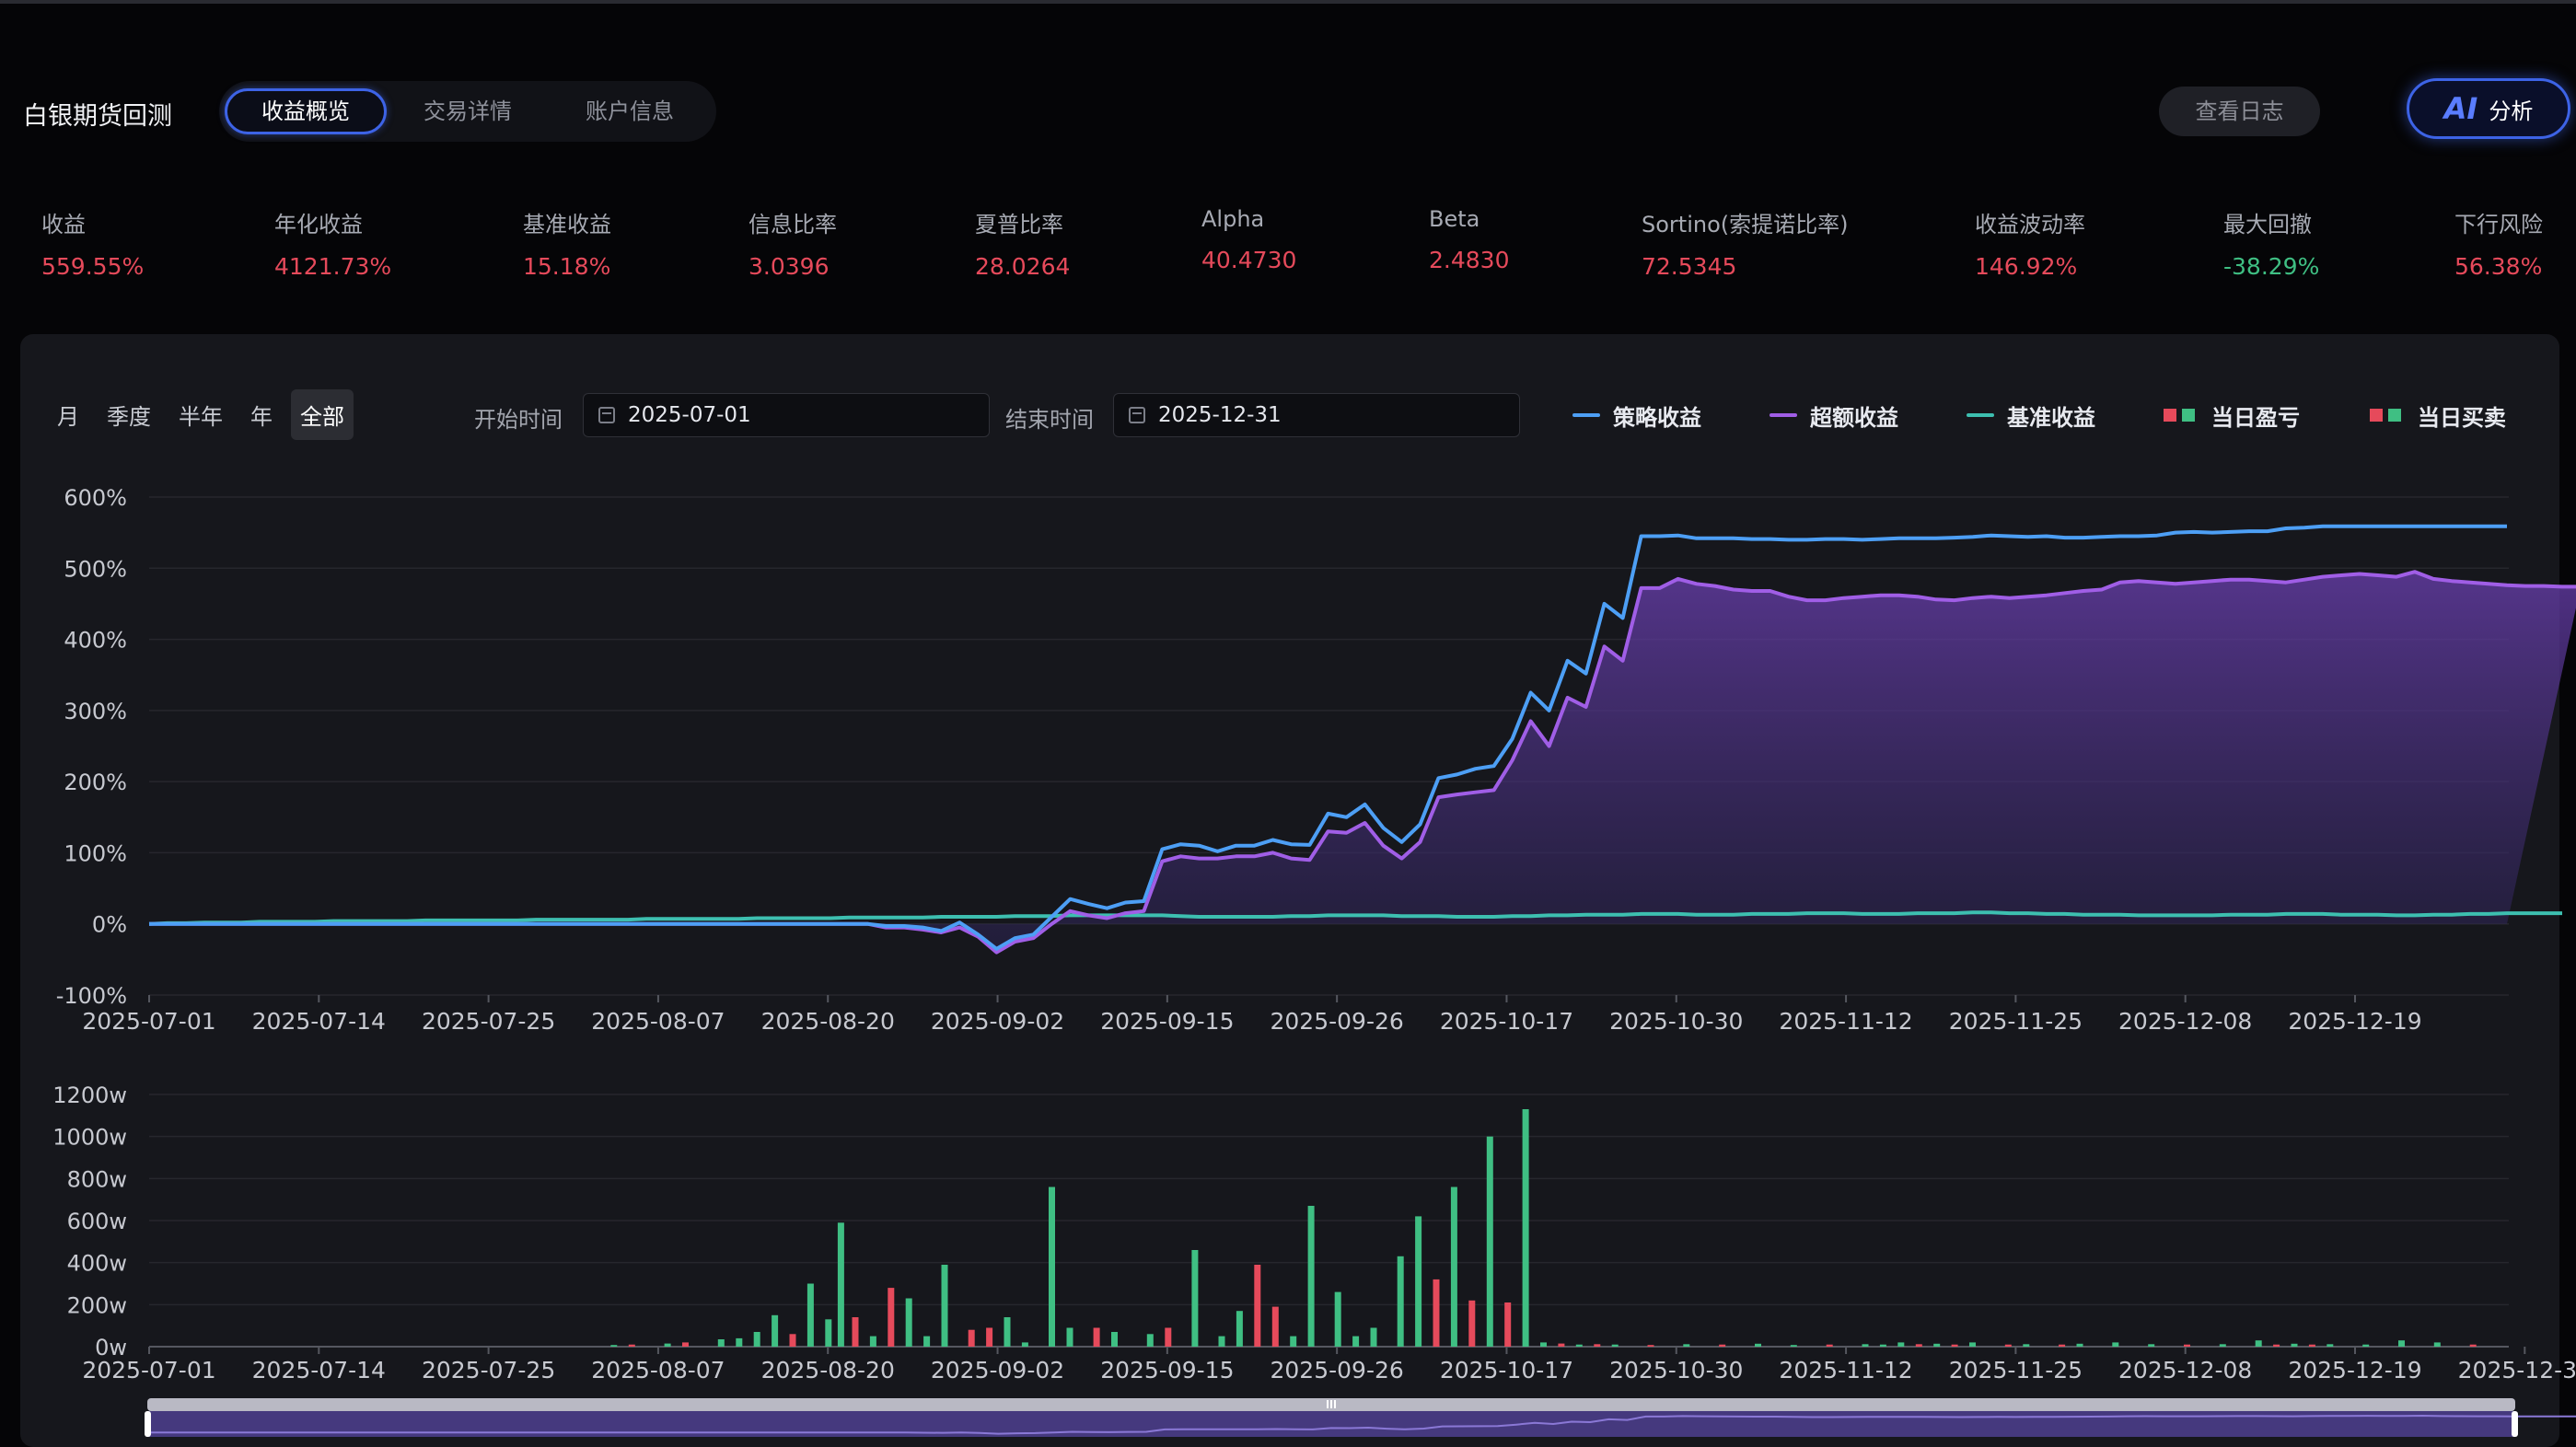 Image resolution: width=2576 pixels, height=1447 pixels. I want to click on x-tick-label: 2025-11-25, so click(2016, 1370).